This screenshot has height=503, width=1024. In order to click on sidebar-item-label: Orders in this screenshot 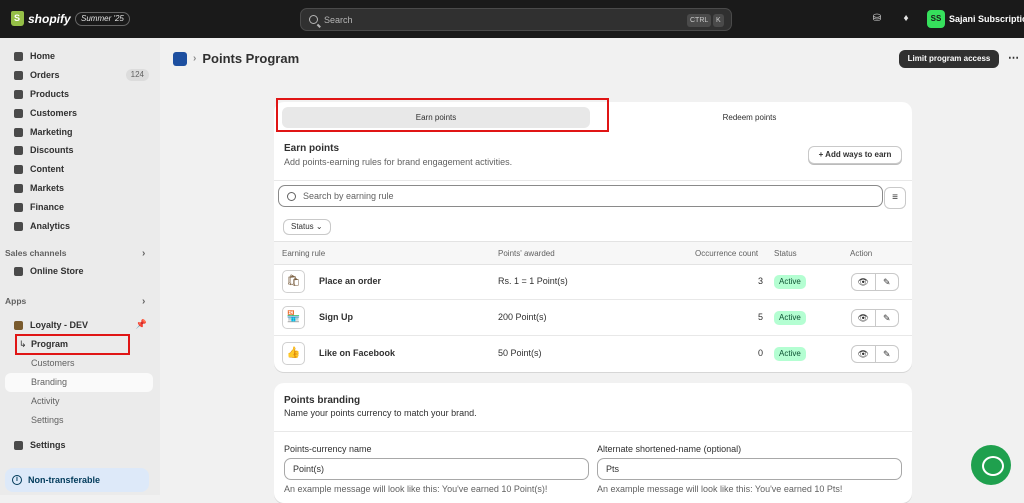, I will do `click(45, 75)`.